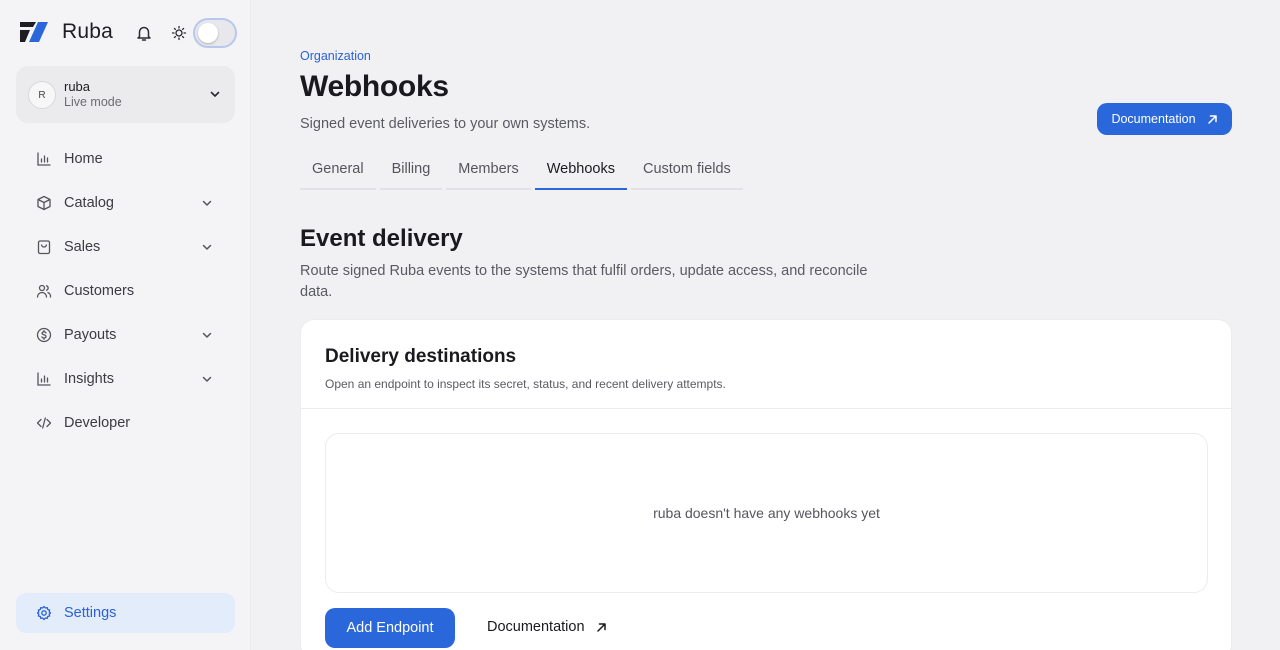 The width and height of the screenshot is (1280, 650). Describe the element at coordinates (44, 613) in the screenshot. I see `gear-icon` at that location.